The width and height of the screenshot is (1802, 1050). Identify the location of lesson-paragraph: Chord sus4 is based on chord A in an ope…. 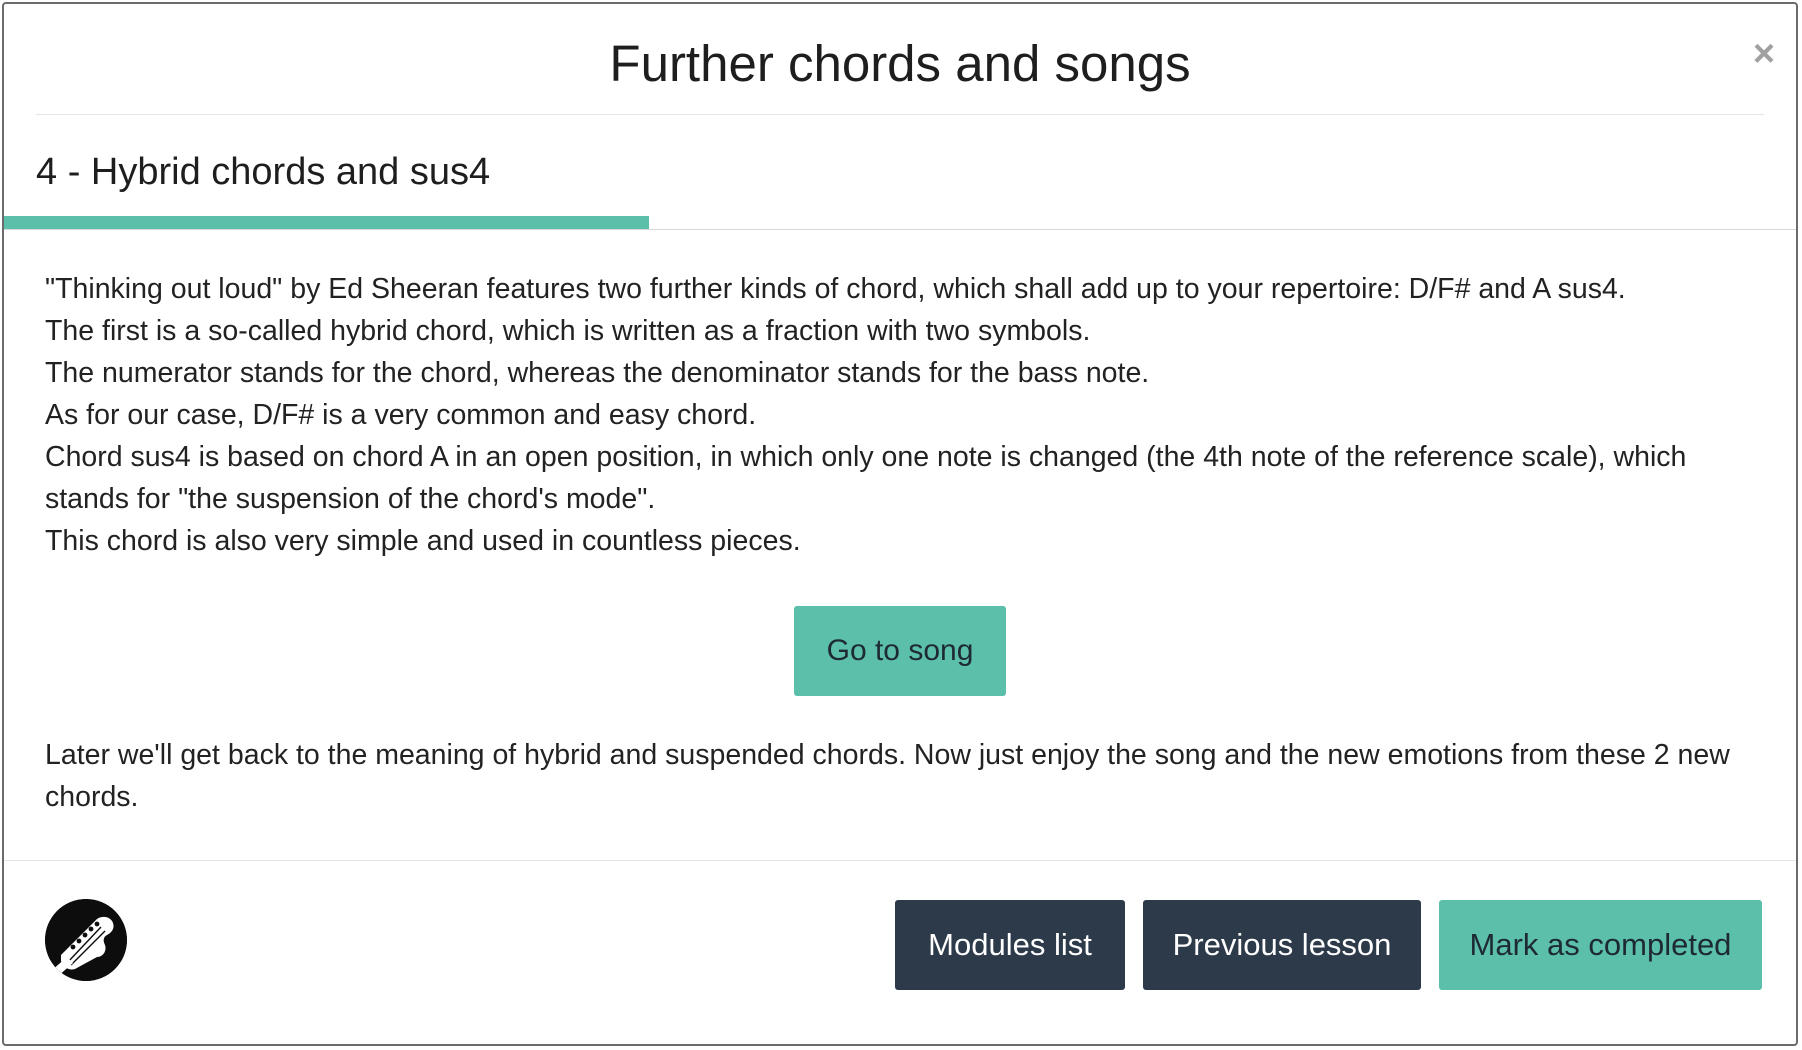
(866, 478).